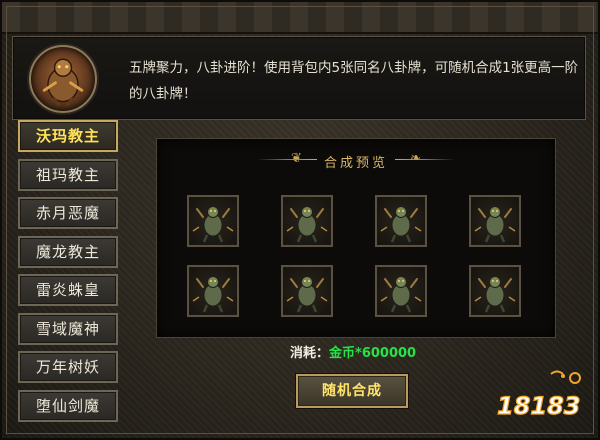 Image resolution: width=600 pixels, height=440 pixels. I want to click on cost-line: 消耗：金币*600000, so click(353, 351).